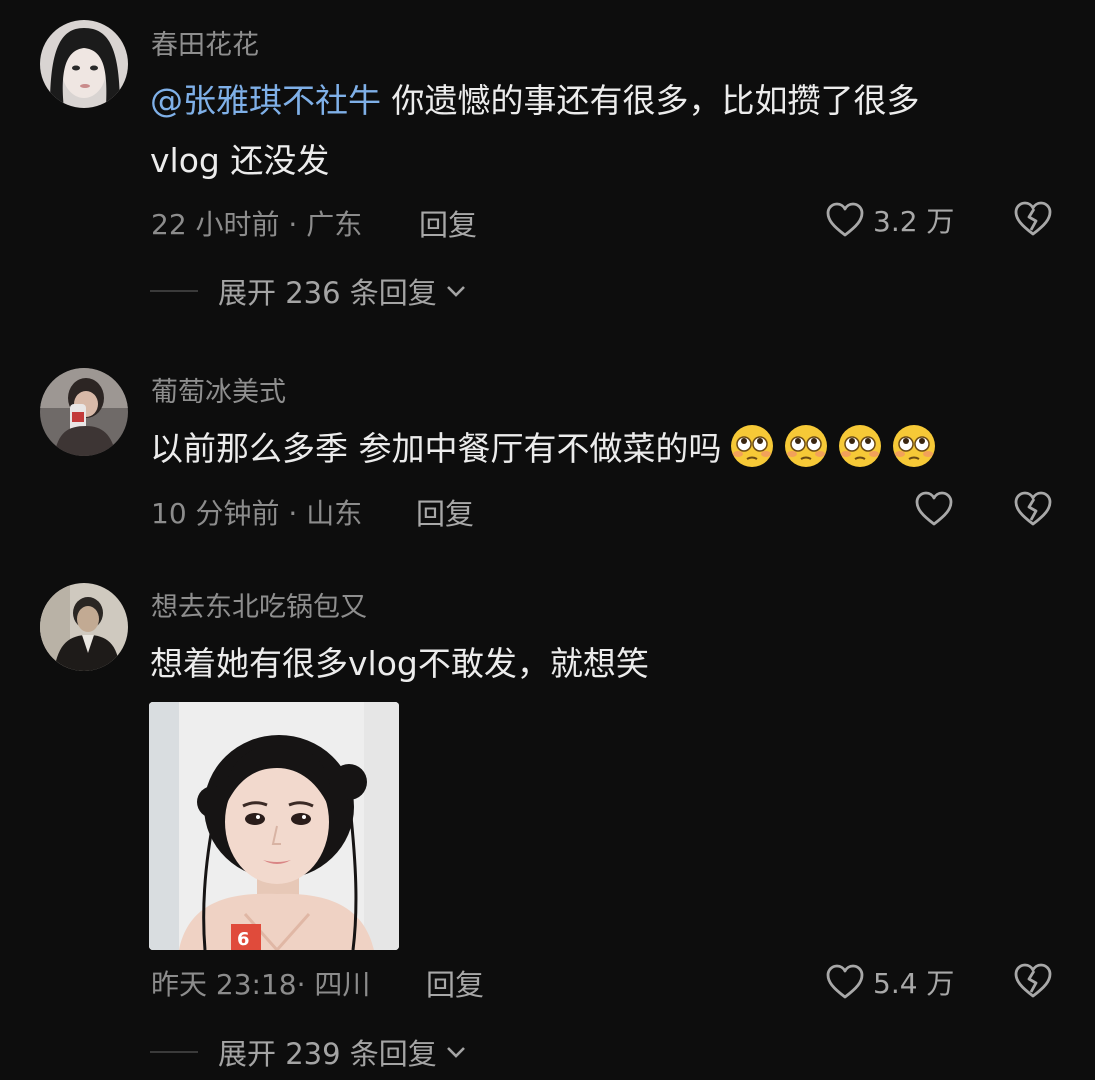  I want to click on svg-text: 6, so click(243, 939).